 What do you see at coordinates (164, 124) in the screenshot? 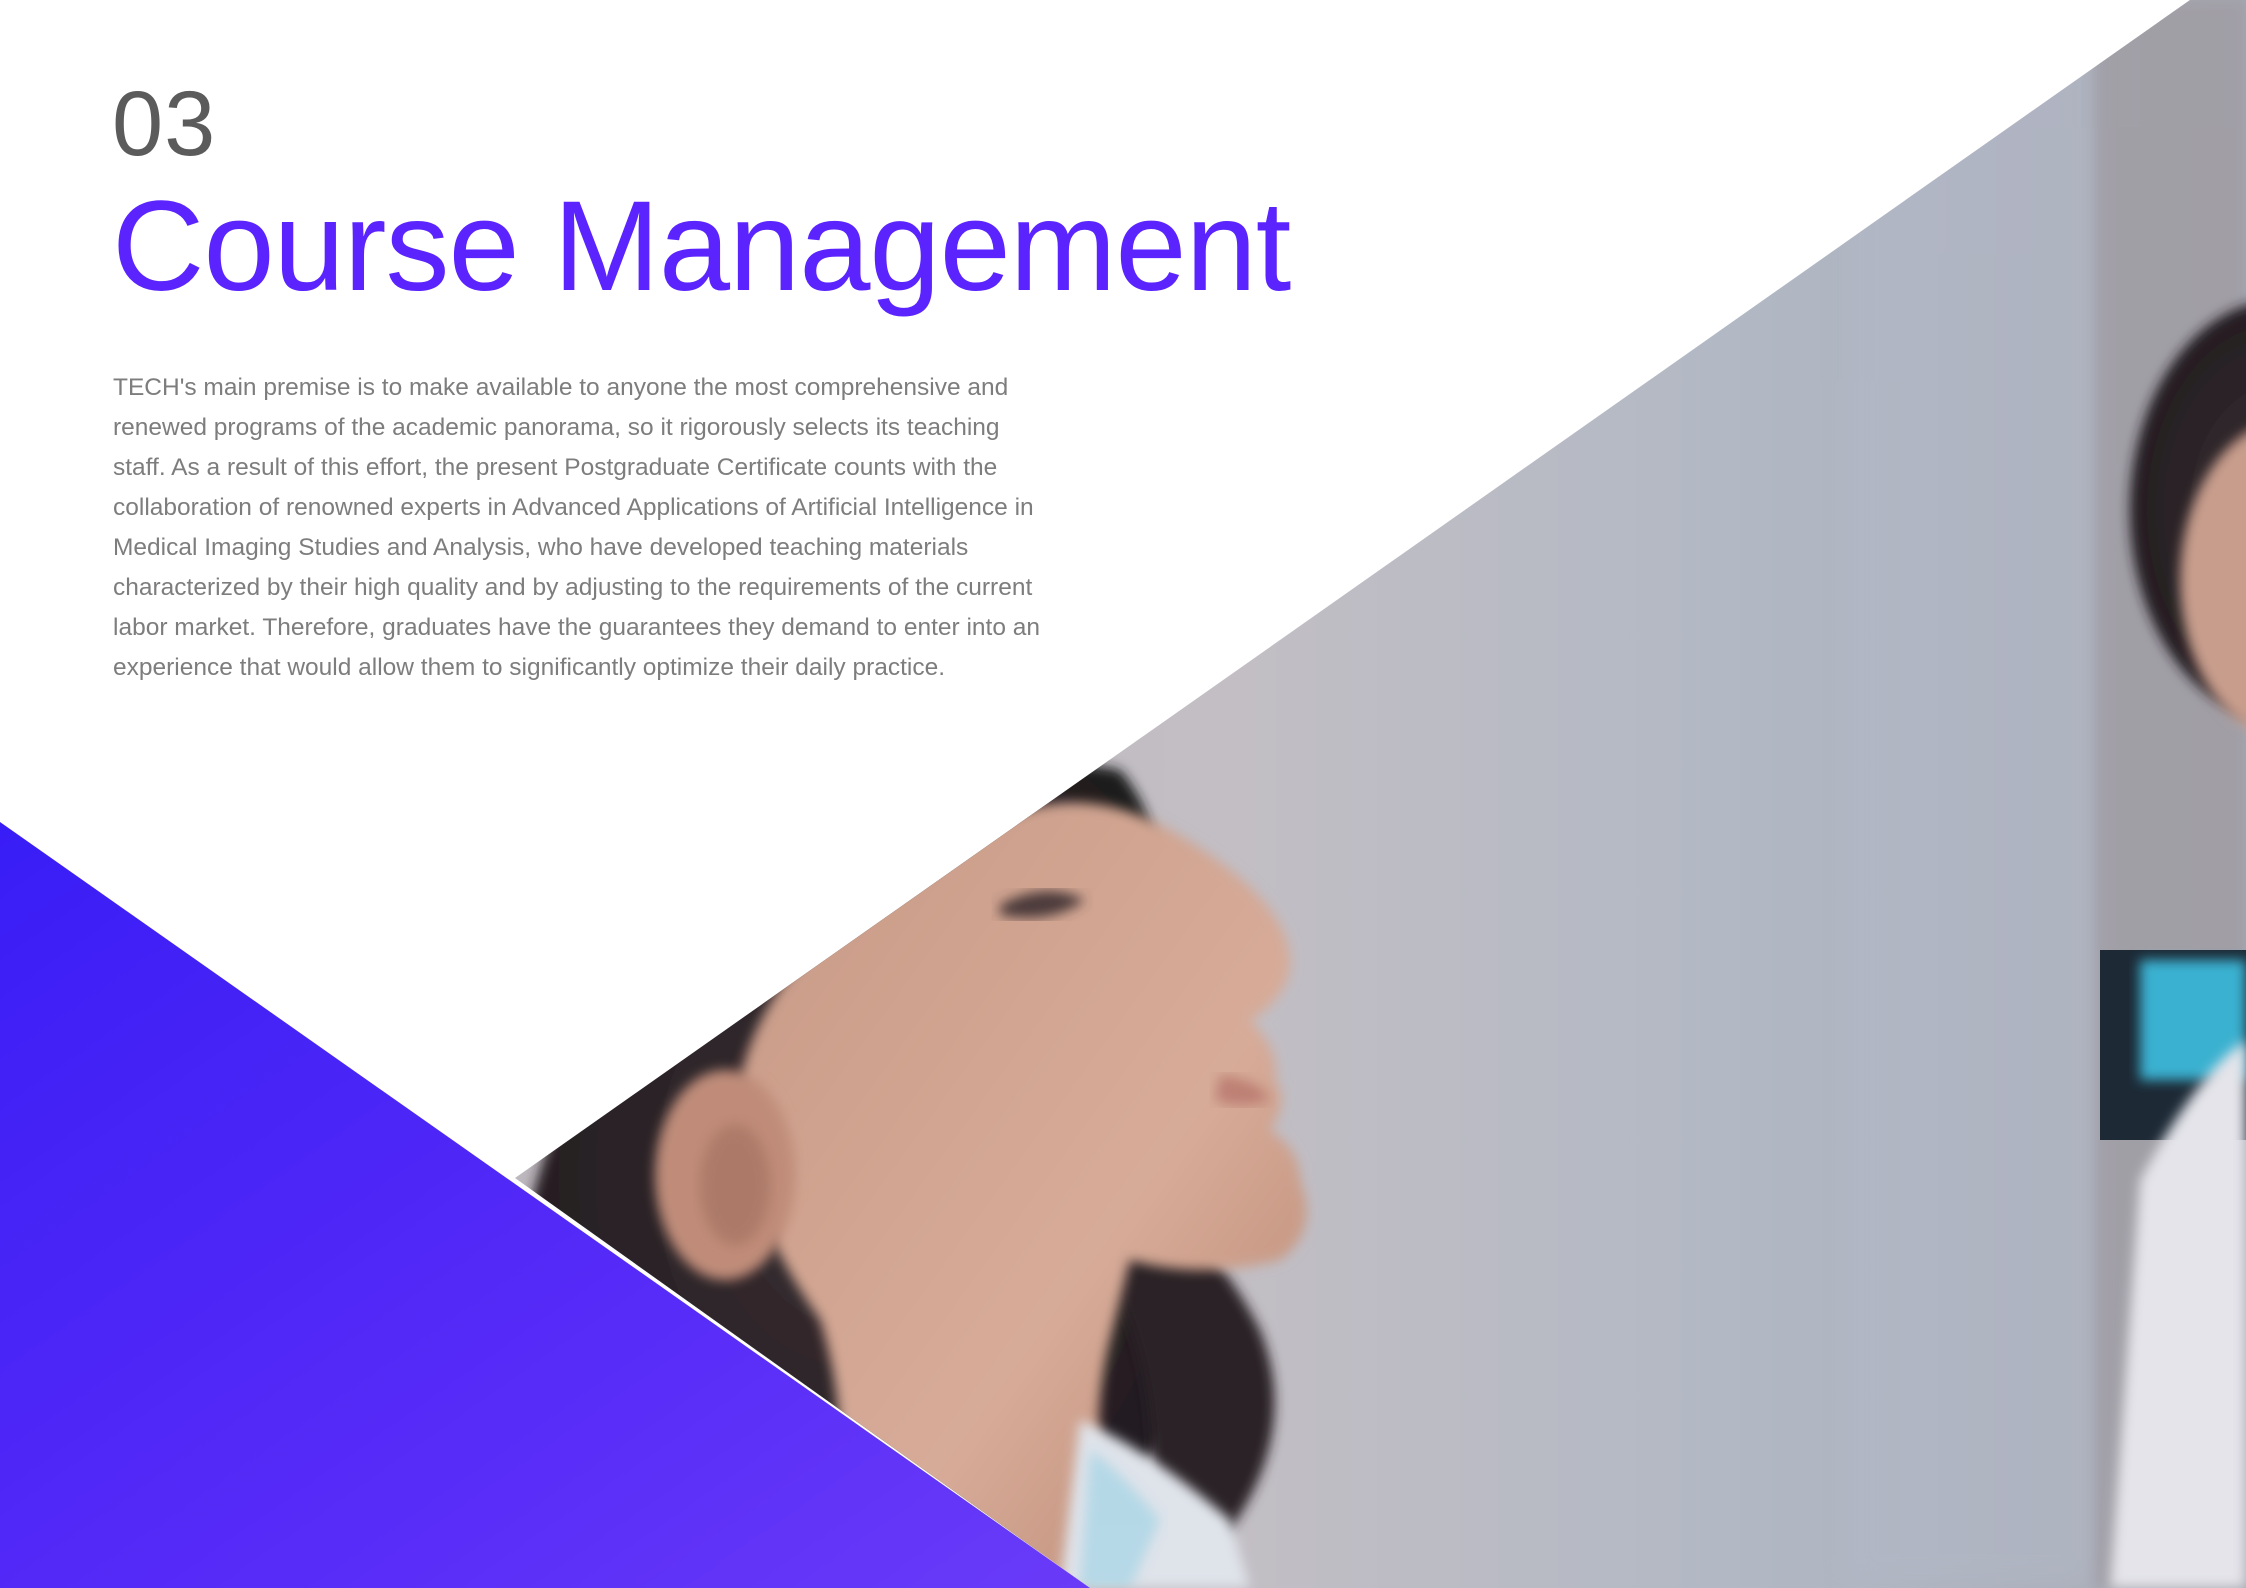
I see `section-number: 03` at bounding box center [164, 124].